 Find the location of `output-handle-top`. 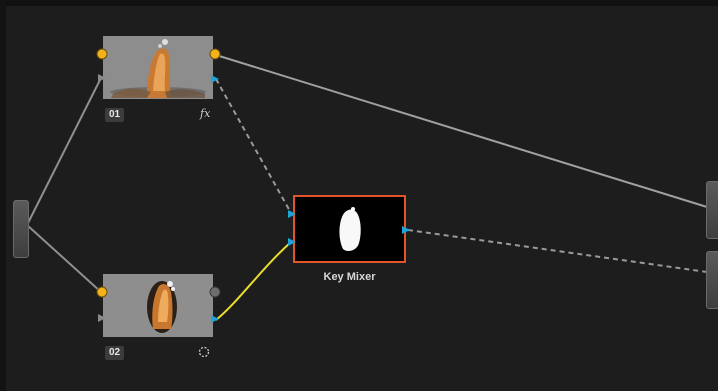

output-handle-top is located at coordinates (712, 210).